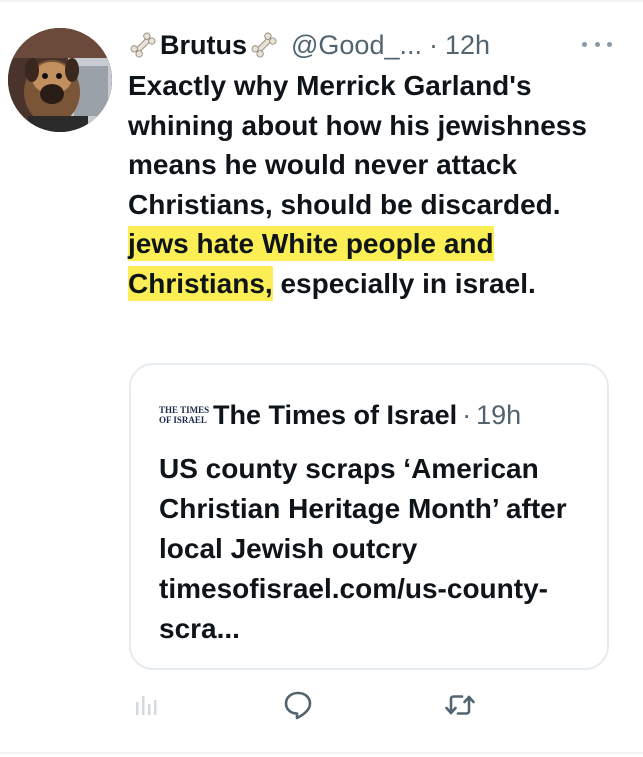  I want to click on retweet-icon, so click(460, 705).